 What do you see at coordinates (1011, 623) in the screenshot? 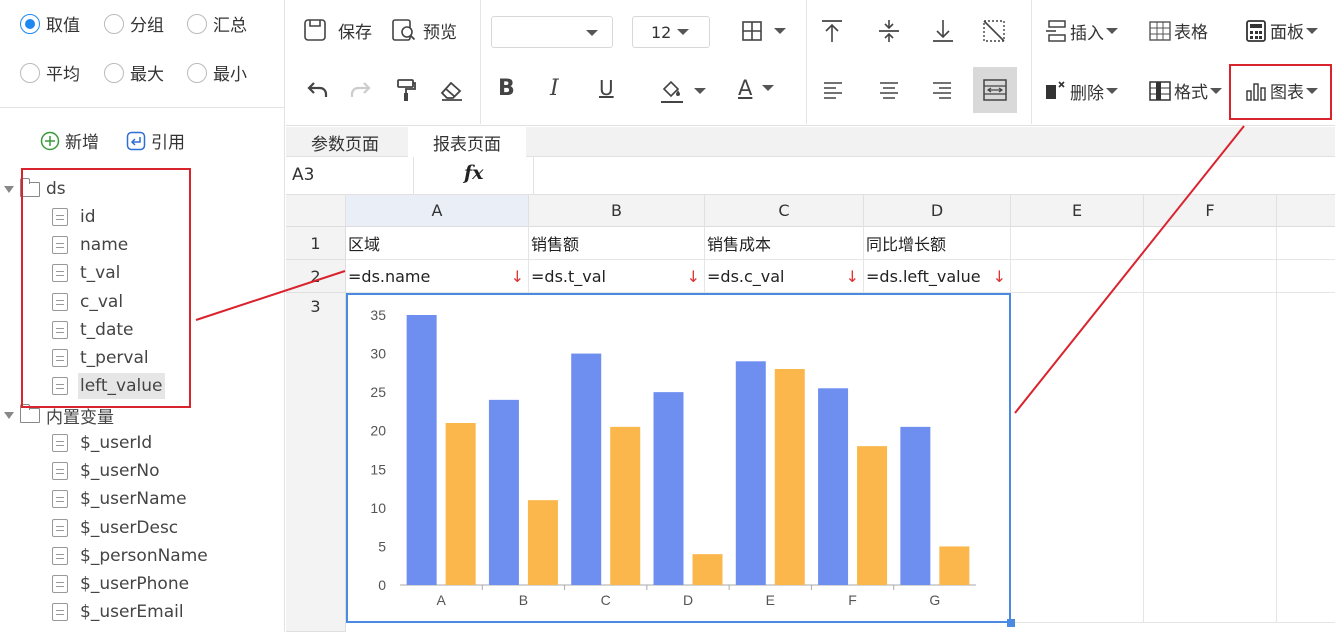
I see `resize-handle` at bounding box center [1011, 623].